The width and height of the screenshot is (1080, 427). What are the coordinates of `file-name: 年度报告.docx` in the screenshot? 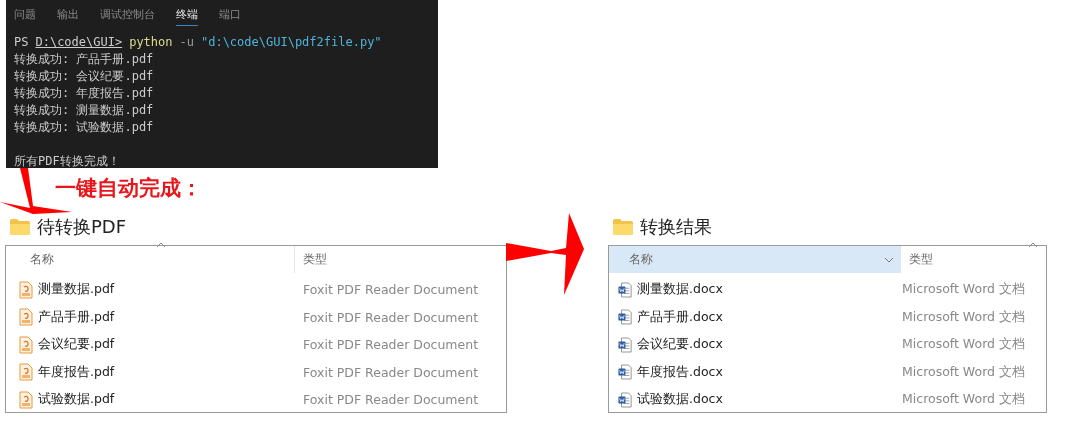 It's located at (680, 372).